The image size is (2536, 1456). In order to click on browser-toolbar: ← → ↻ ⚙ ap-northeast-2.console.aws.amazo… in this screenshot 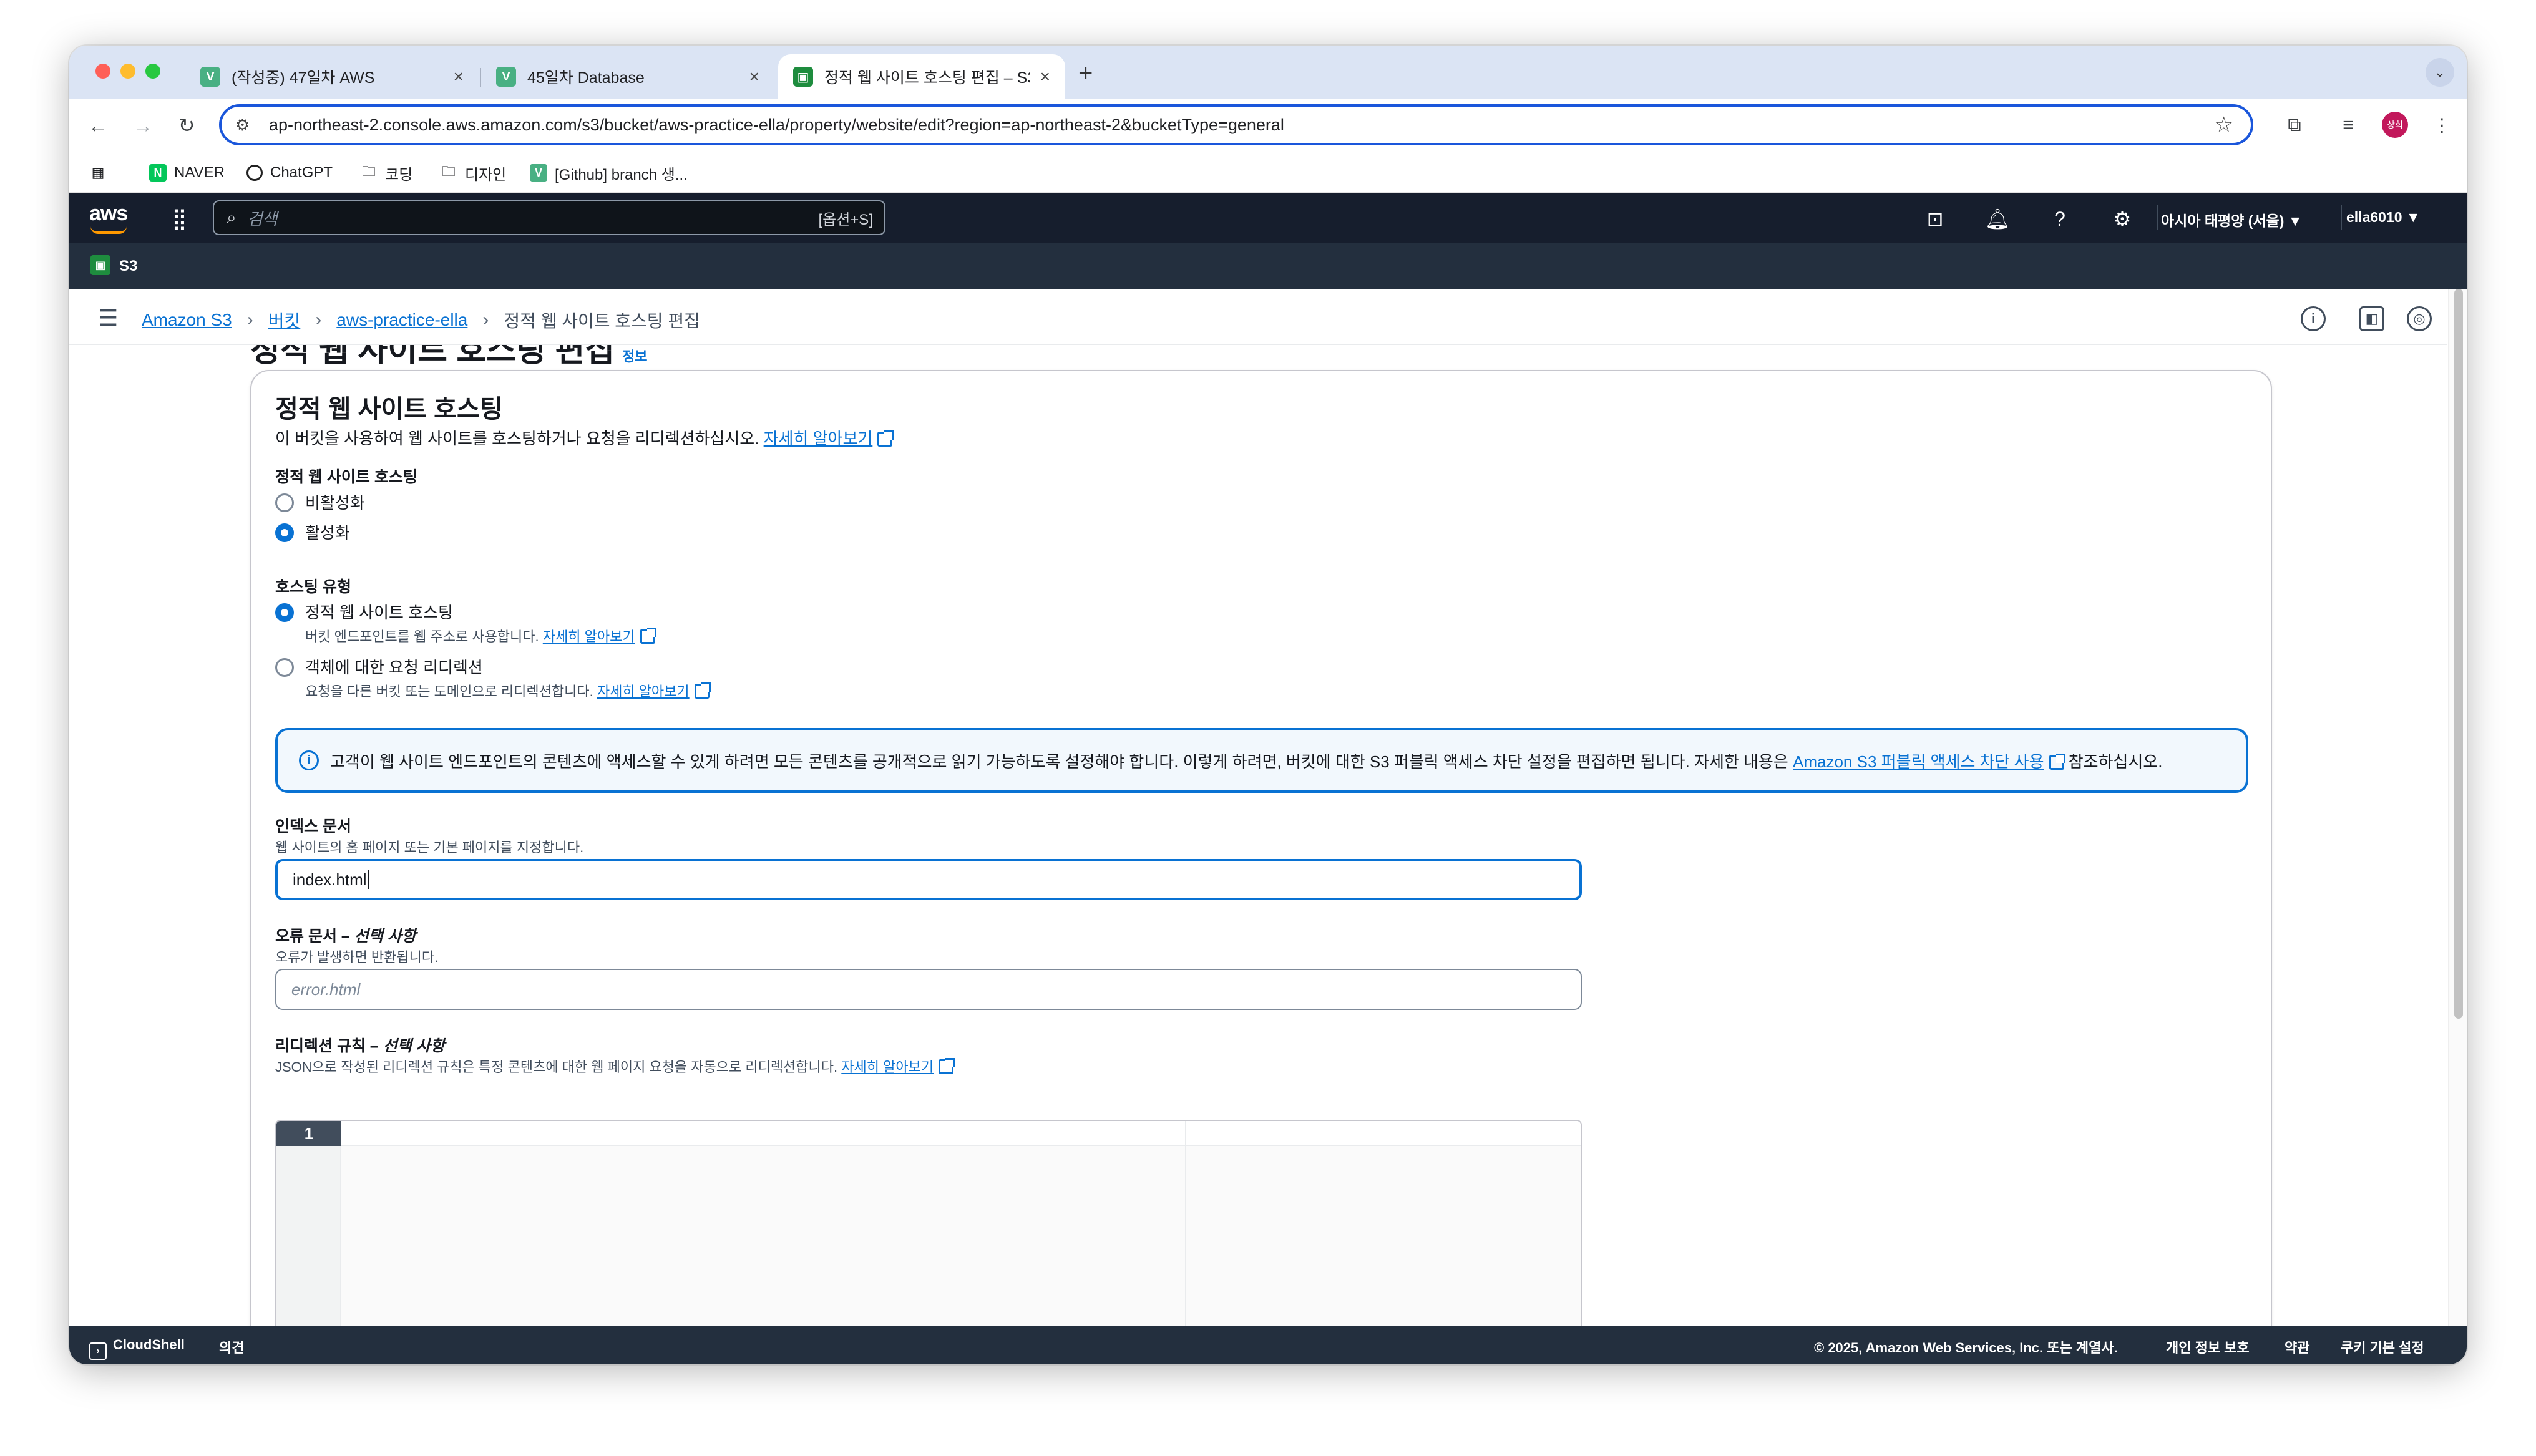, I will do `click(1268, 126)`.